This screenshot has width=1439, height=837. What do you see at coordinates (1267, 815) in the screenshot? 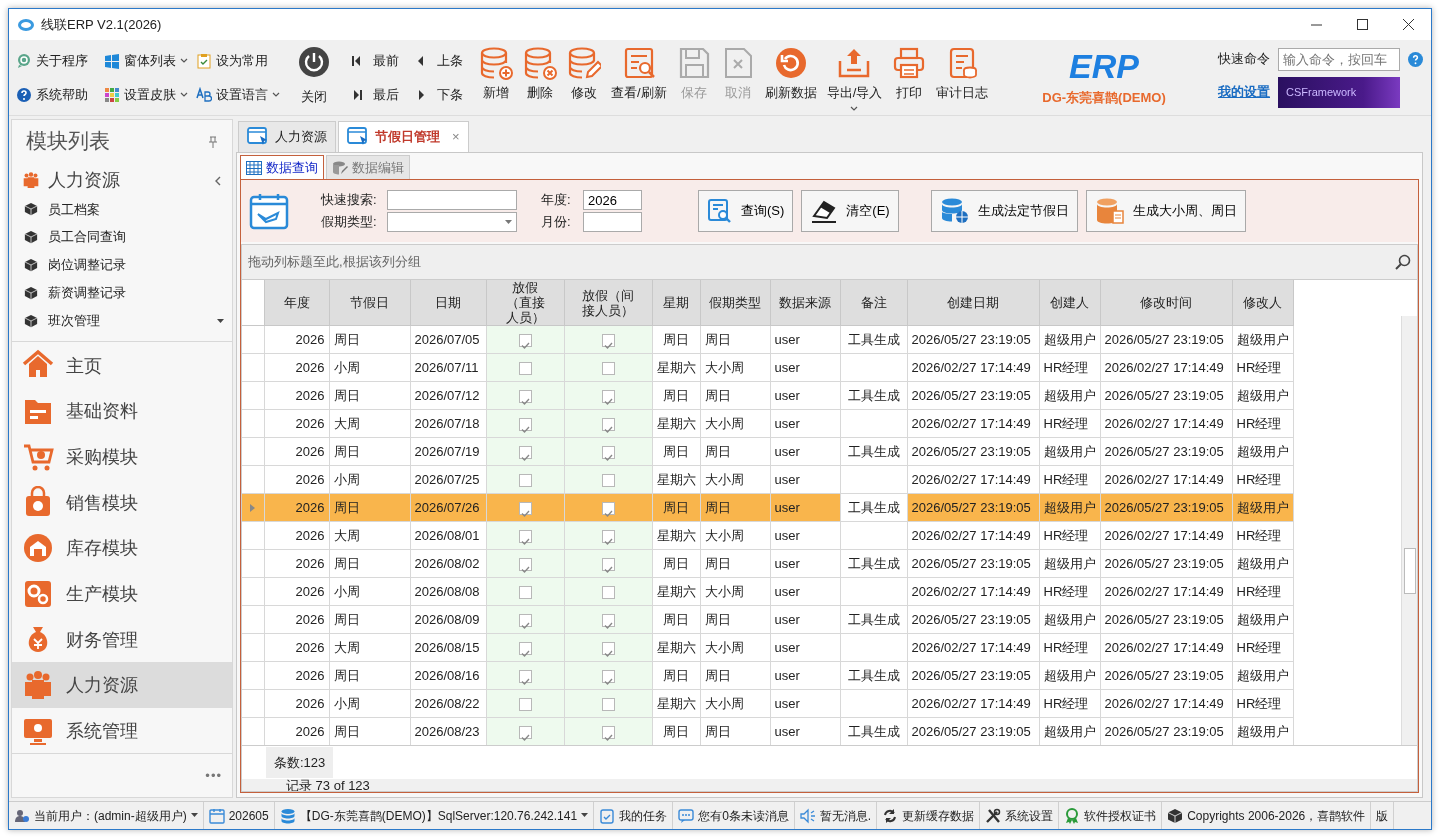
I see `status-item: Copyrights 2006-2026，喜鹊软件` at bounding box center [1267, 815].